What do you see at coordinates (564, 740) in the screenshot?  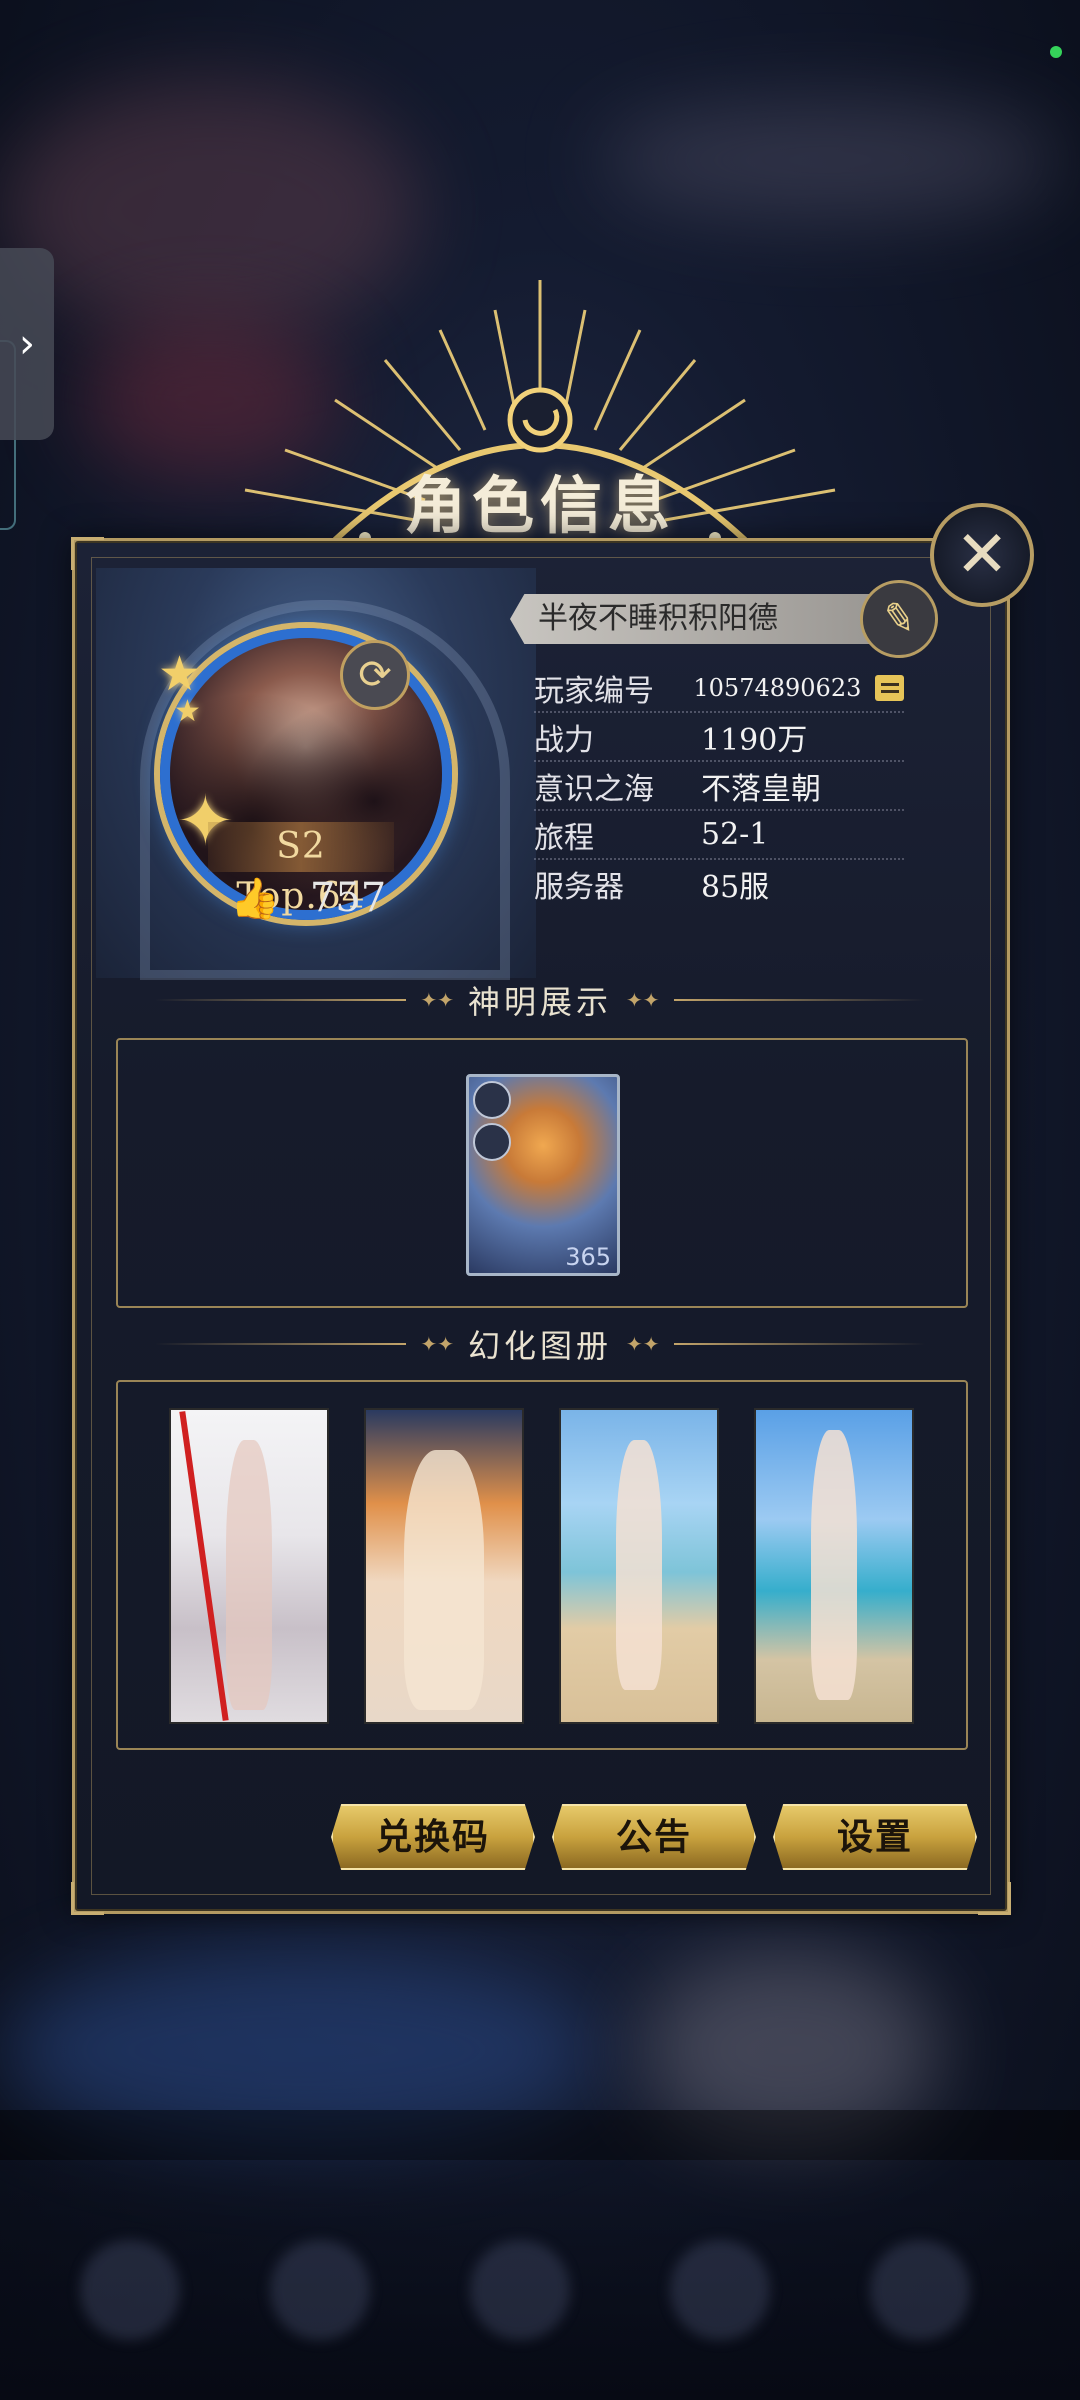 I see `info-label: 战力` at bounding box center [564, 740].